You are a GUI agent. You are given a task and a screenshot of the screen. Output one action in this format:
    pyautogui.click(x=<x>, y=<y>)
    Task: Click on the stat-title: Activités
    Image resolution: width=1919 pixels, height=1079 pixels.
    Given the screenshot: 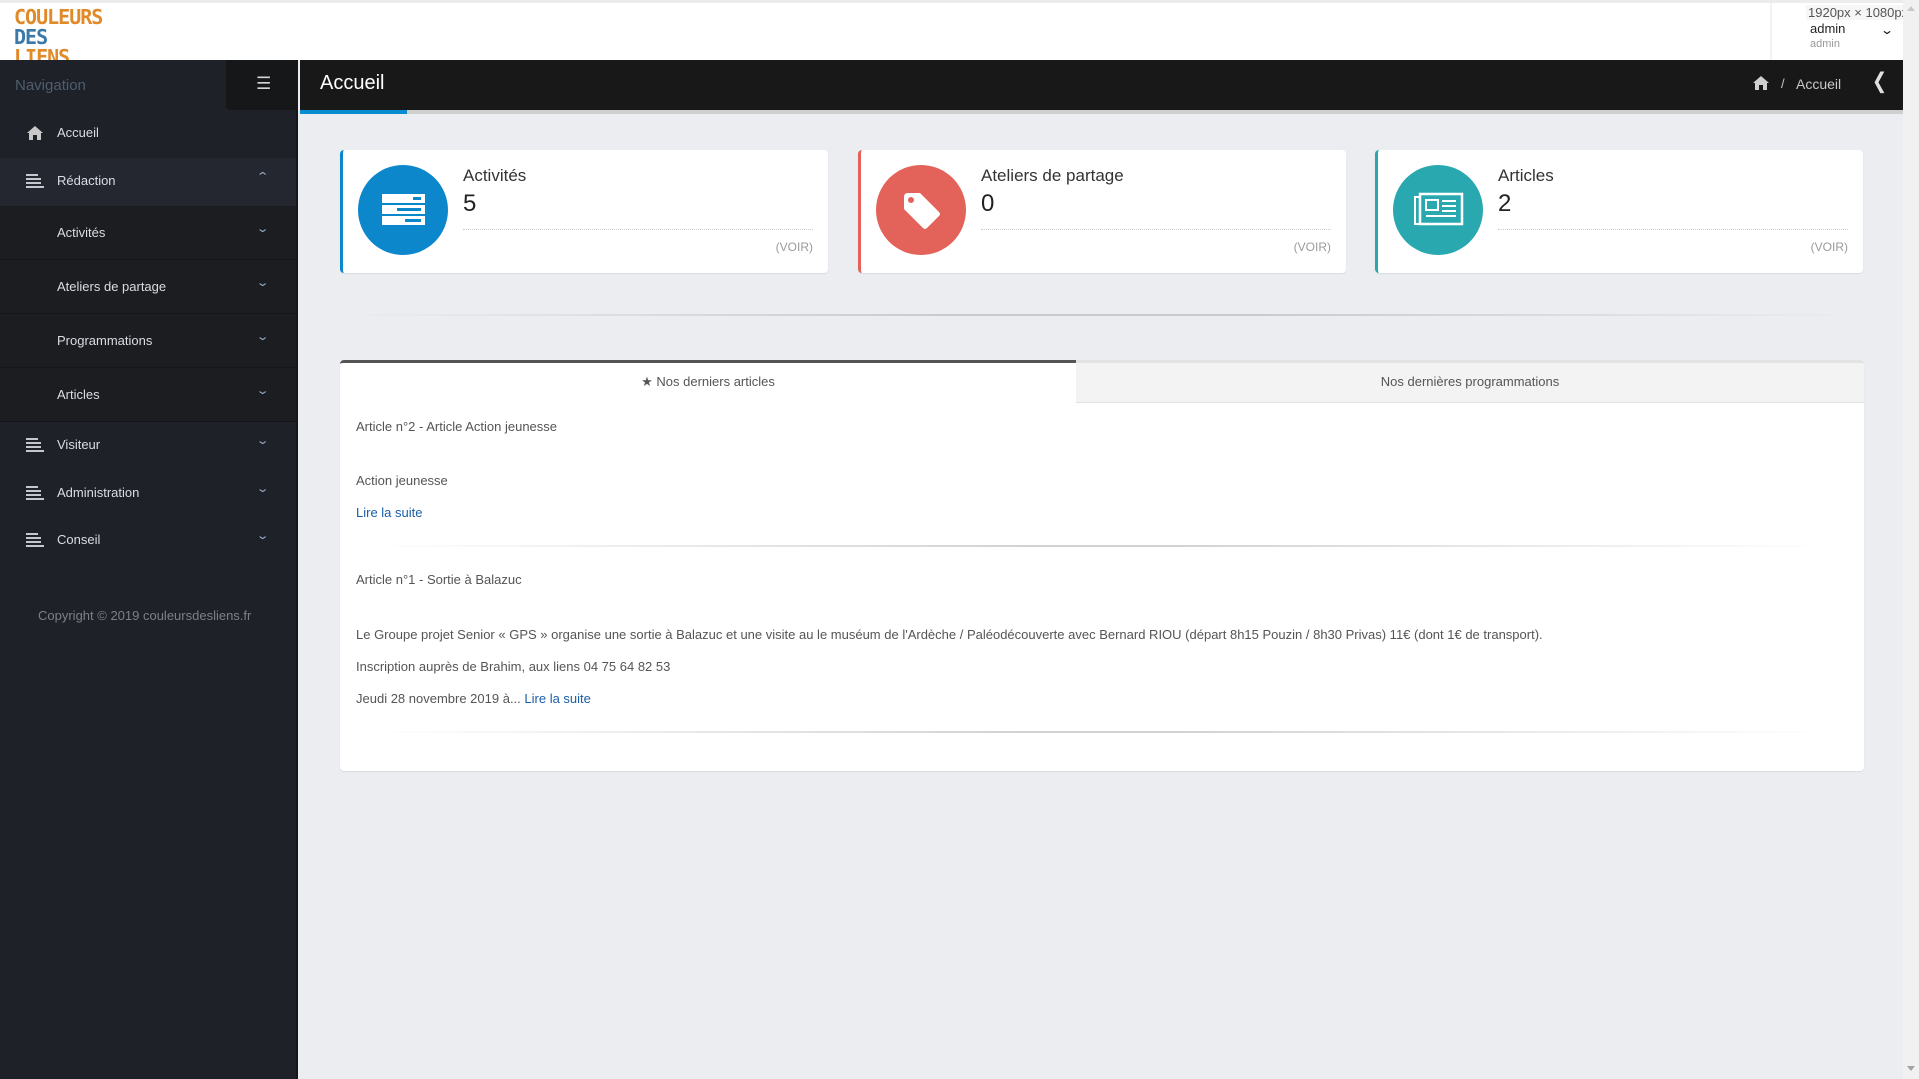 What is the action you would take?
    pyautogui.click(x=495, y=175)
    